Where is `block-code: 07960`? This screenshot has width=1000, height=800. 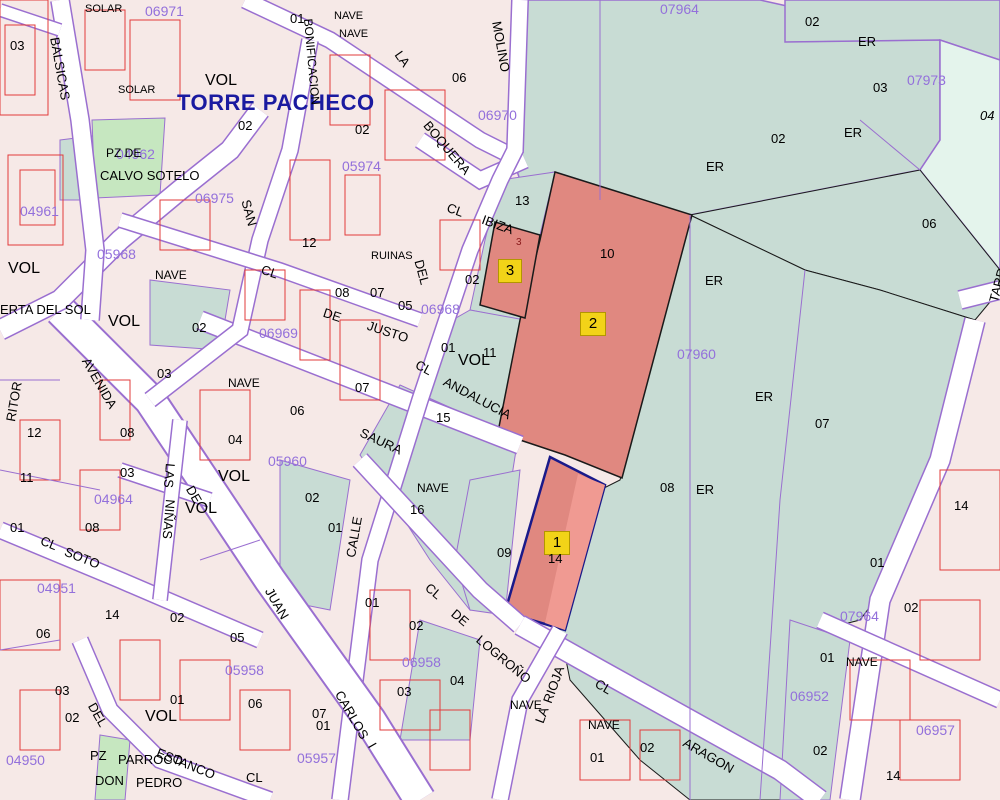
block-code: 07960 is located at coordinates (696, 354).